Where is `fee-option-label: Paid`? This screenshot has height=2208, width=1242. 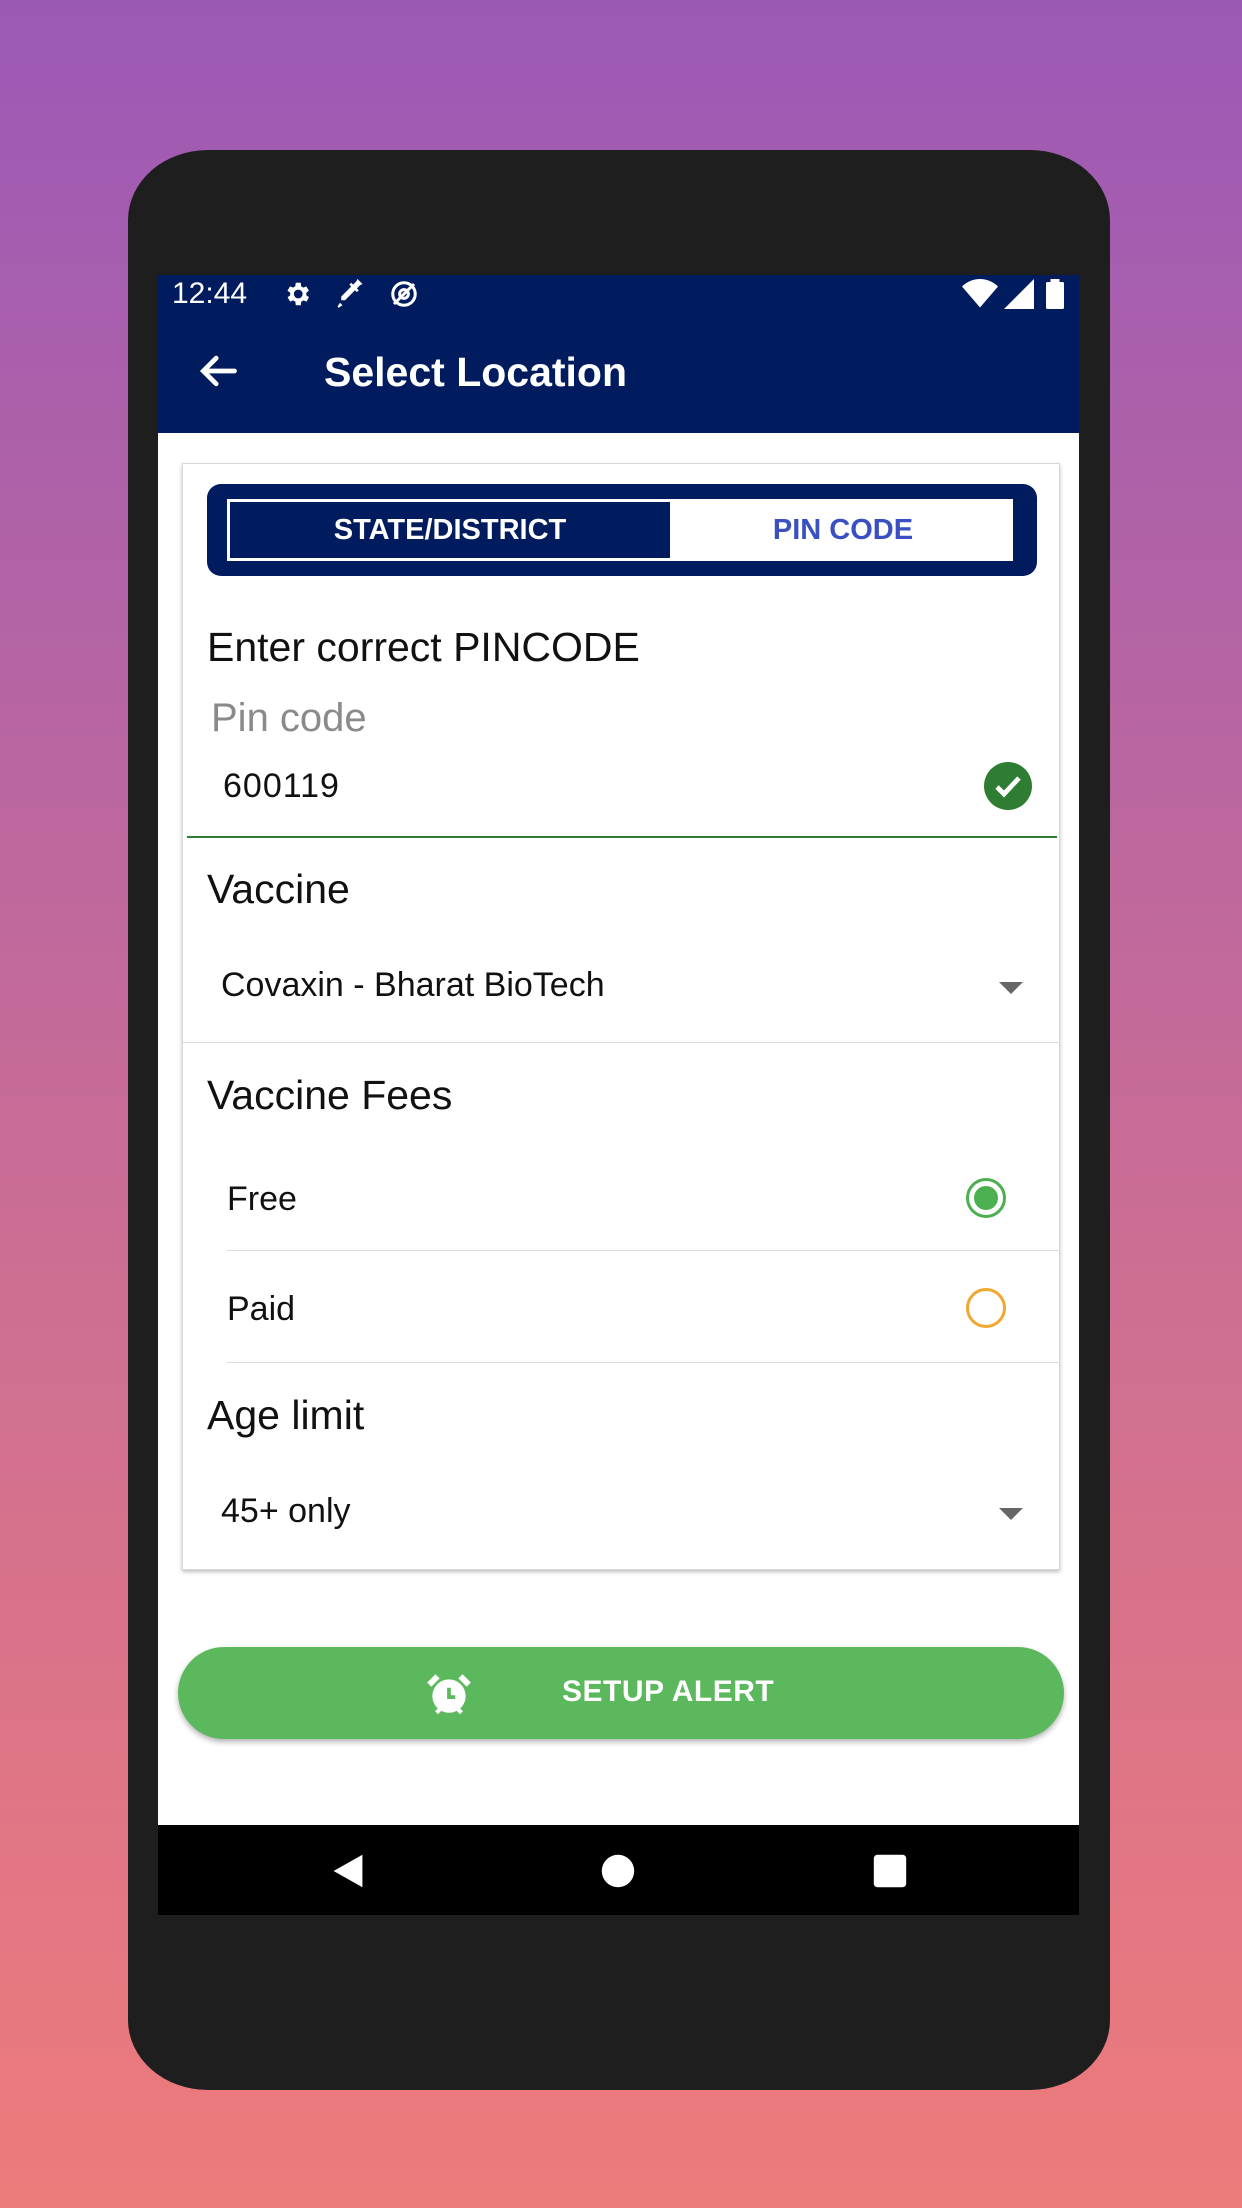 fee-option-label: Paid is located at coordinates (261, 1309).